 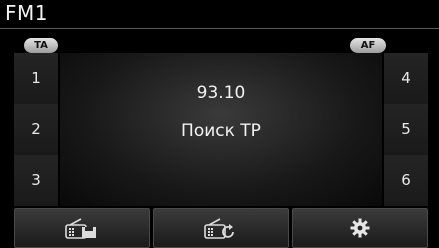 I want to click on settings-button, so click(x=360, y=228).